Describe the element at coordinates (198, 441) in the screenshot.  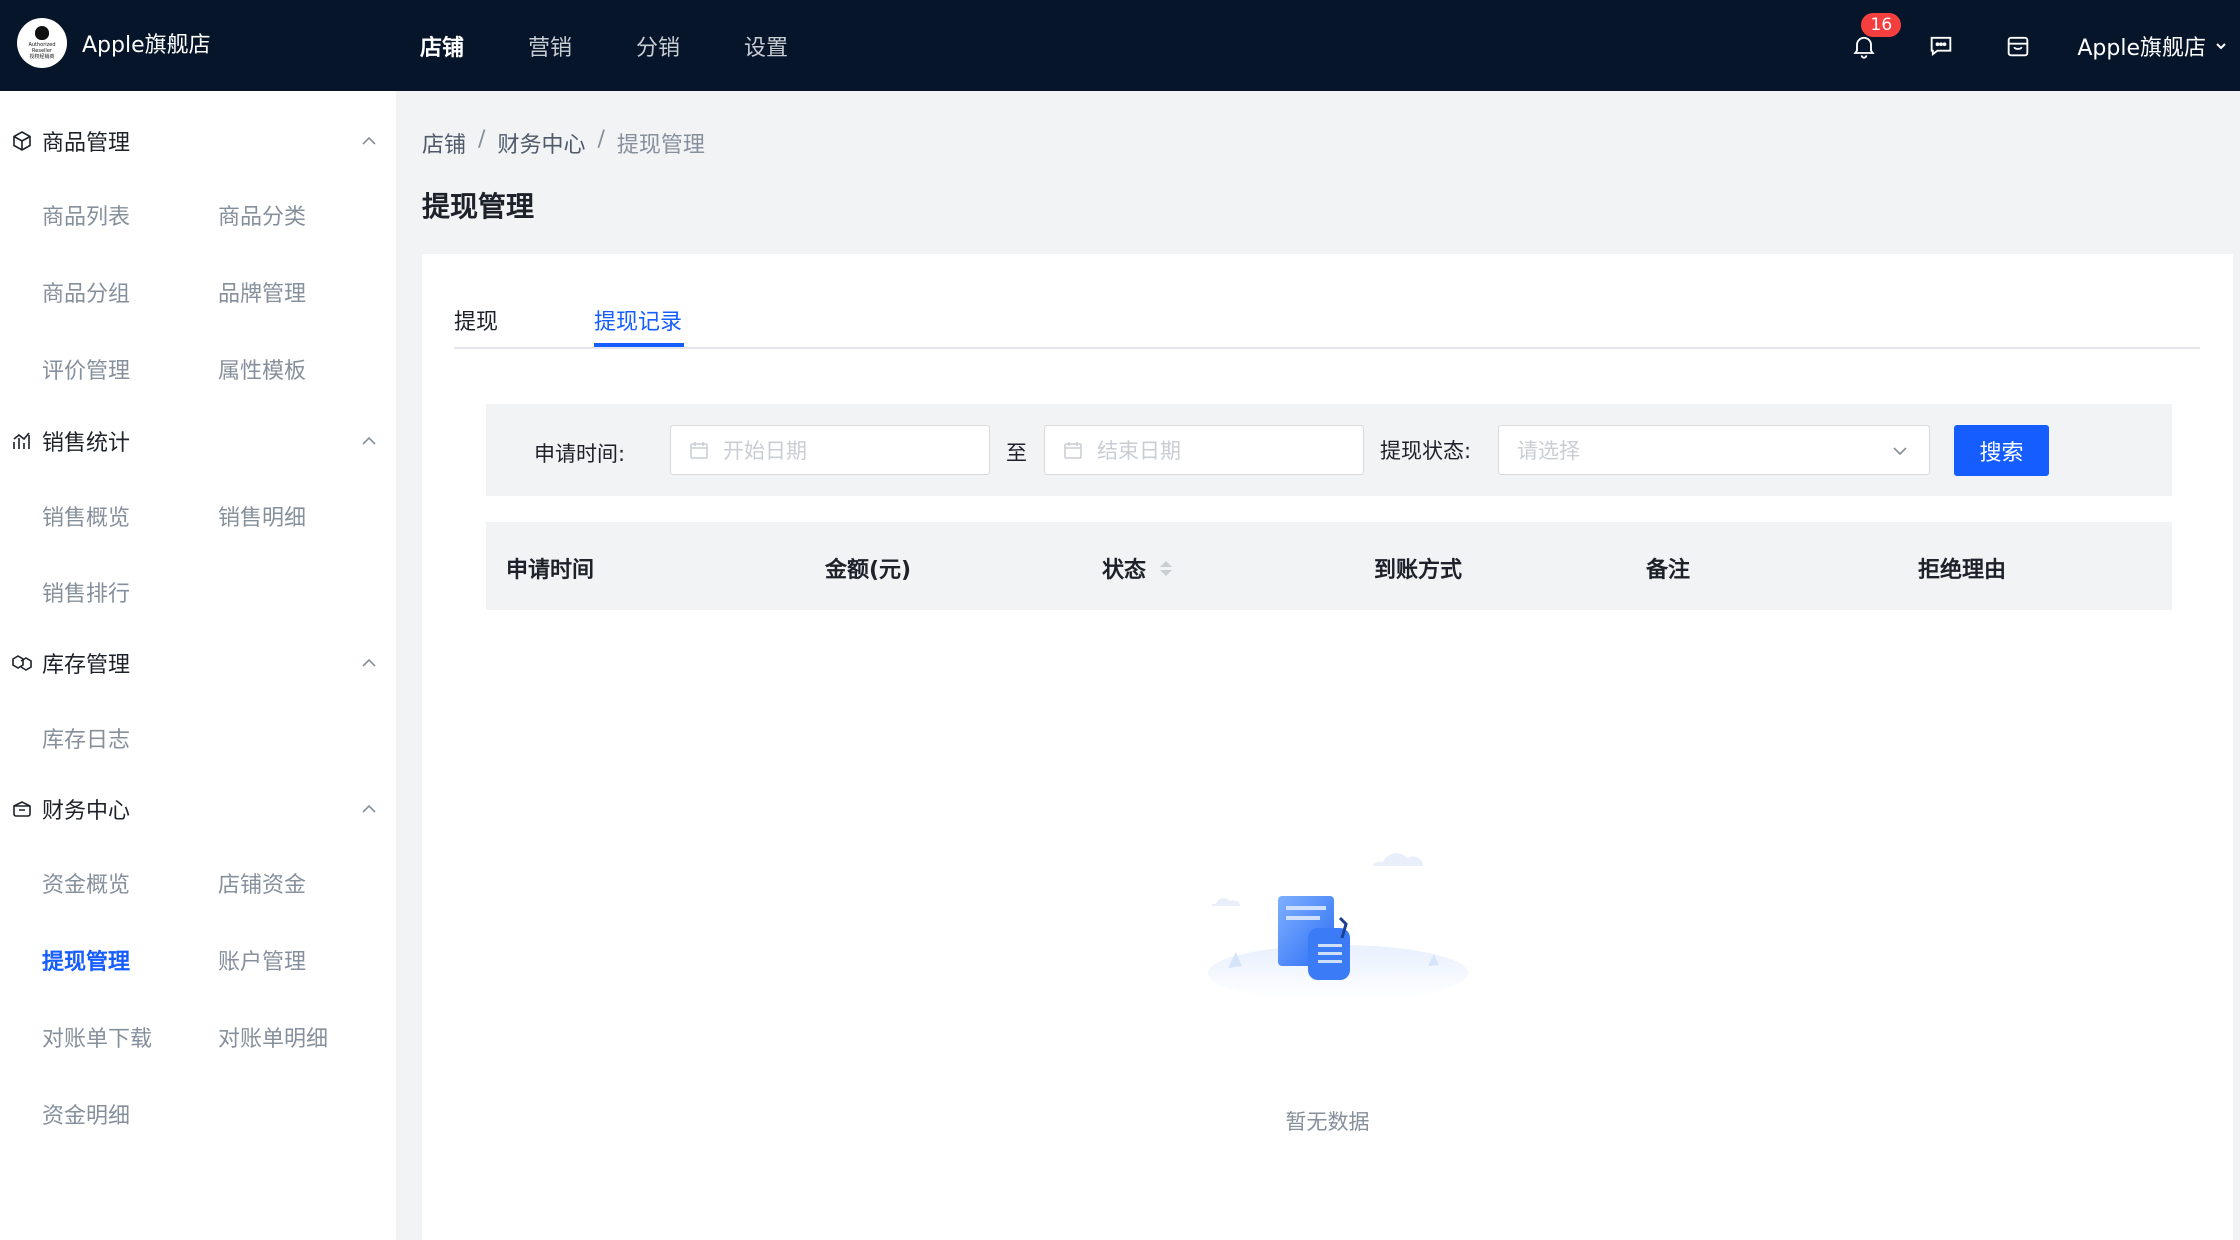
I see `sidebar-group-sales: 销售统计` at that location.